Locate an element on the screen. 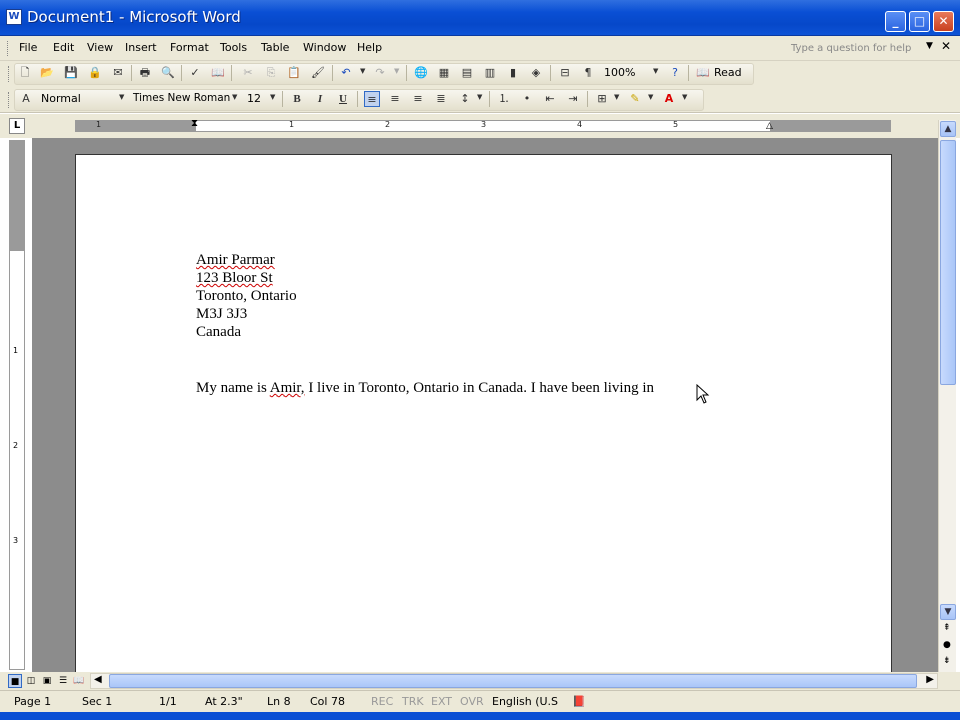 The width and height of the screenshot is (960, 720). permission-icon: 🔒 is located at coordinates (95, 73).